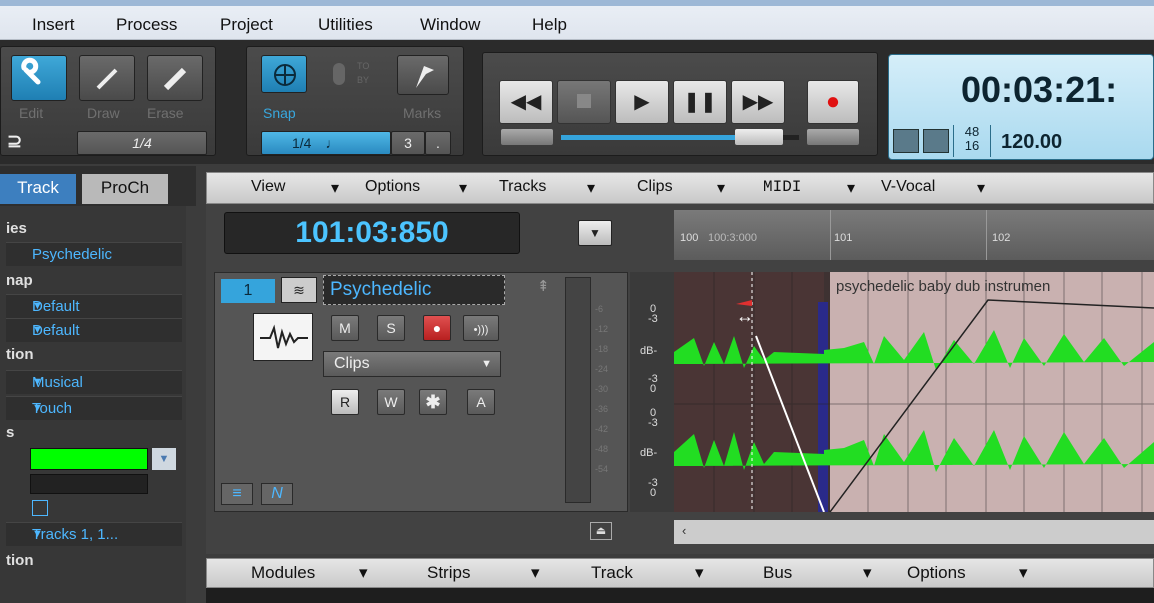 This screenshot has width=1154, height=603. Describe the element at coordinates (684, 530) in the screenshot. I see `scroll-left-icon: ‹` at that location.